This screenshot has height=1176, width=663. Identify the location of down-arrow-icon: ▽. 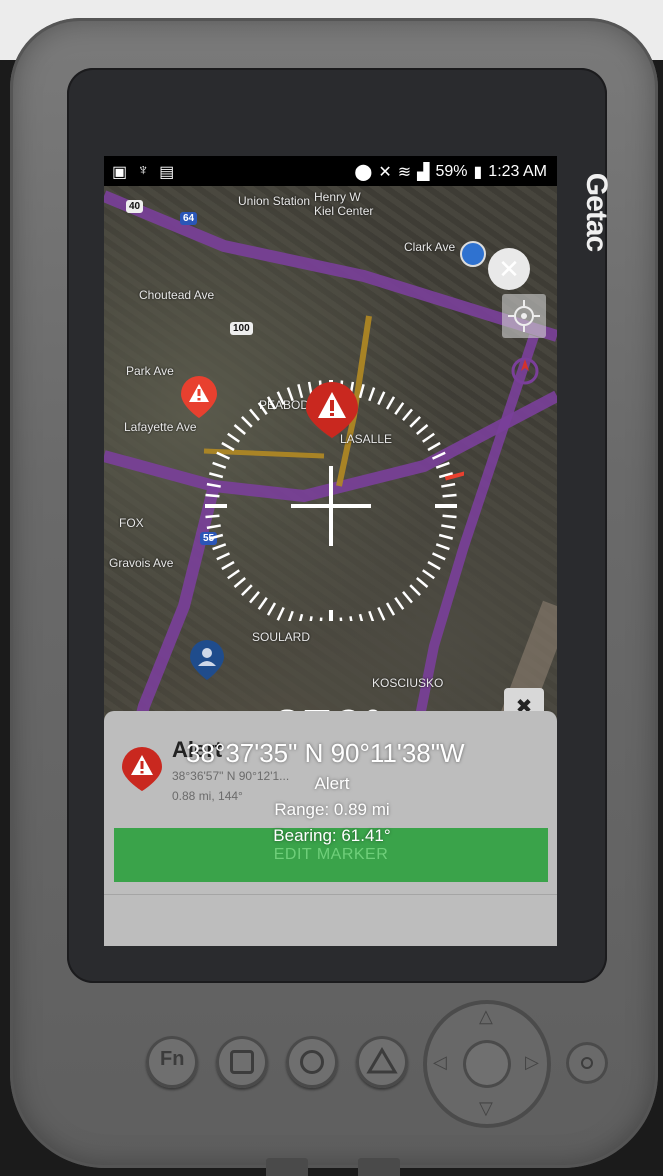
(486, 1108).